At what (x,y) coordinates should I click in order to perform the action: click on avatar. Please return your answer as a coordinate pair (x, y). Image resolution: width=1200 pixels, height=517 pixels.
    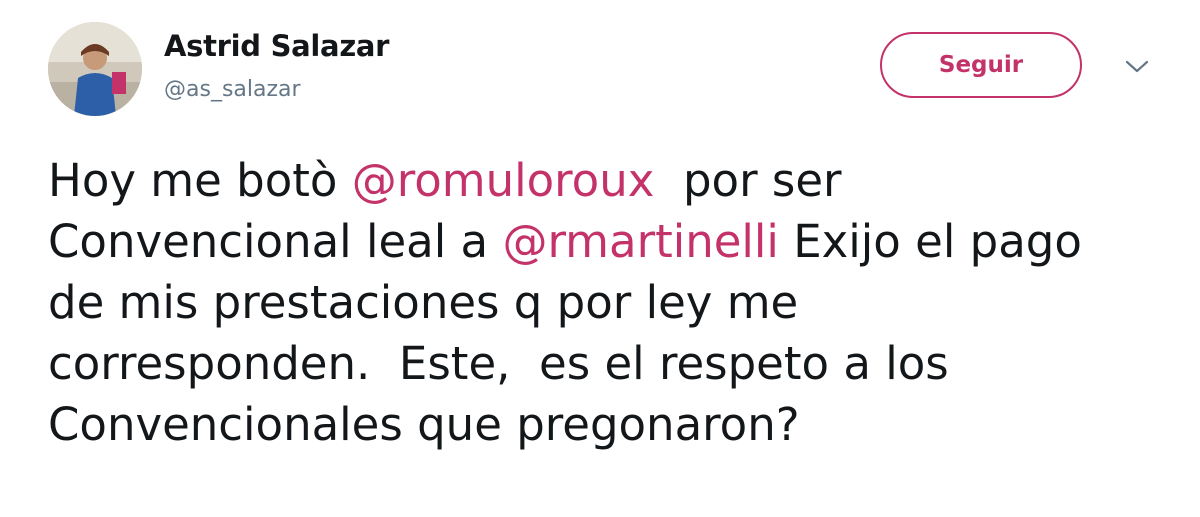
    Looking at the image, I should click on (95, 69).